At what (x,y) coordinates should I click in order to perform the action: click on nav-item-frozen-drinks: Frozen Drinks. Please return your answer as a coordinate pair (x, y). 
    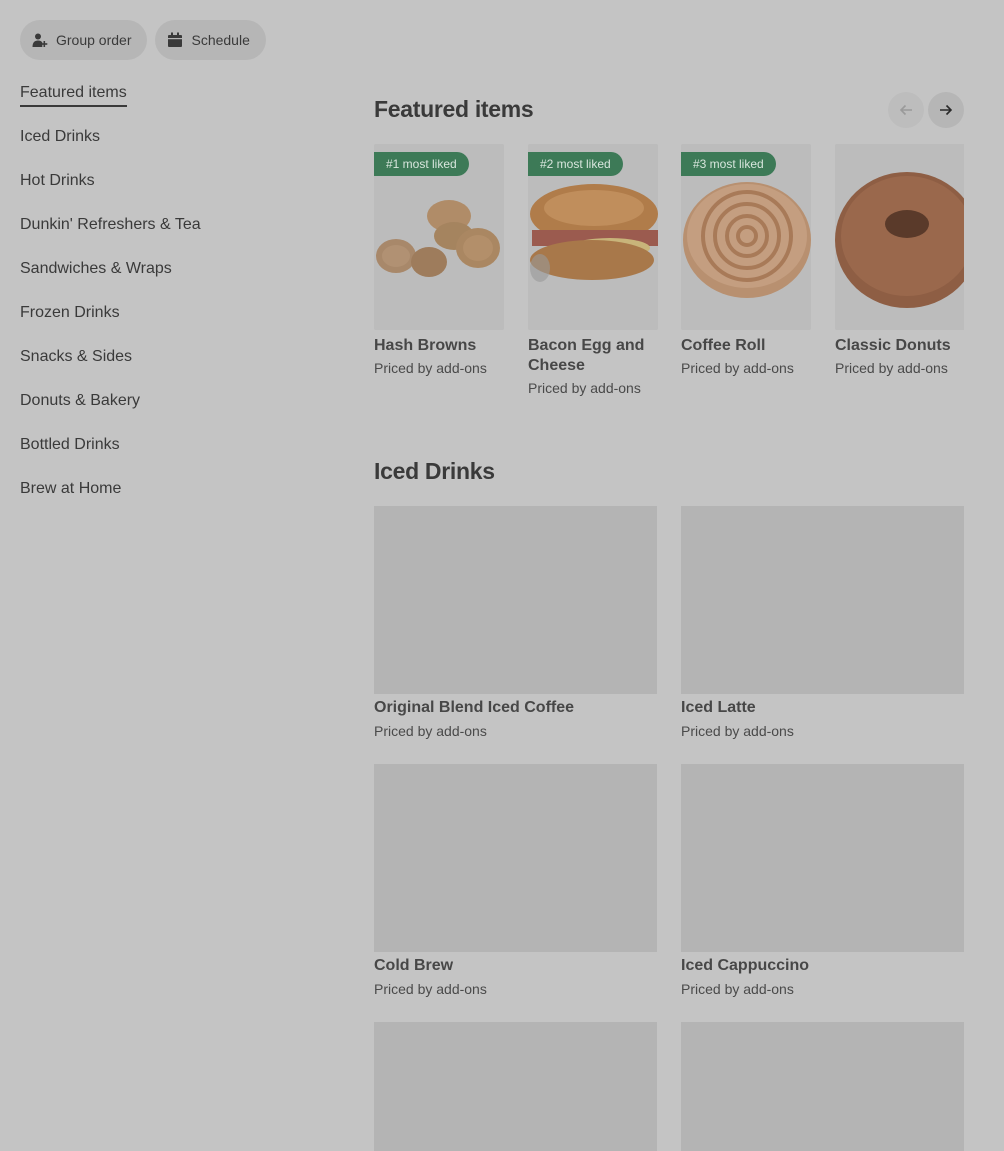
    Looking at the image, I should click on (170, 324).